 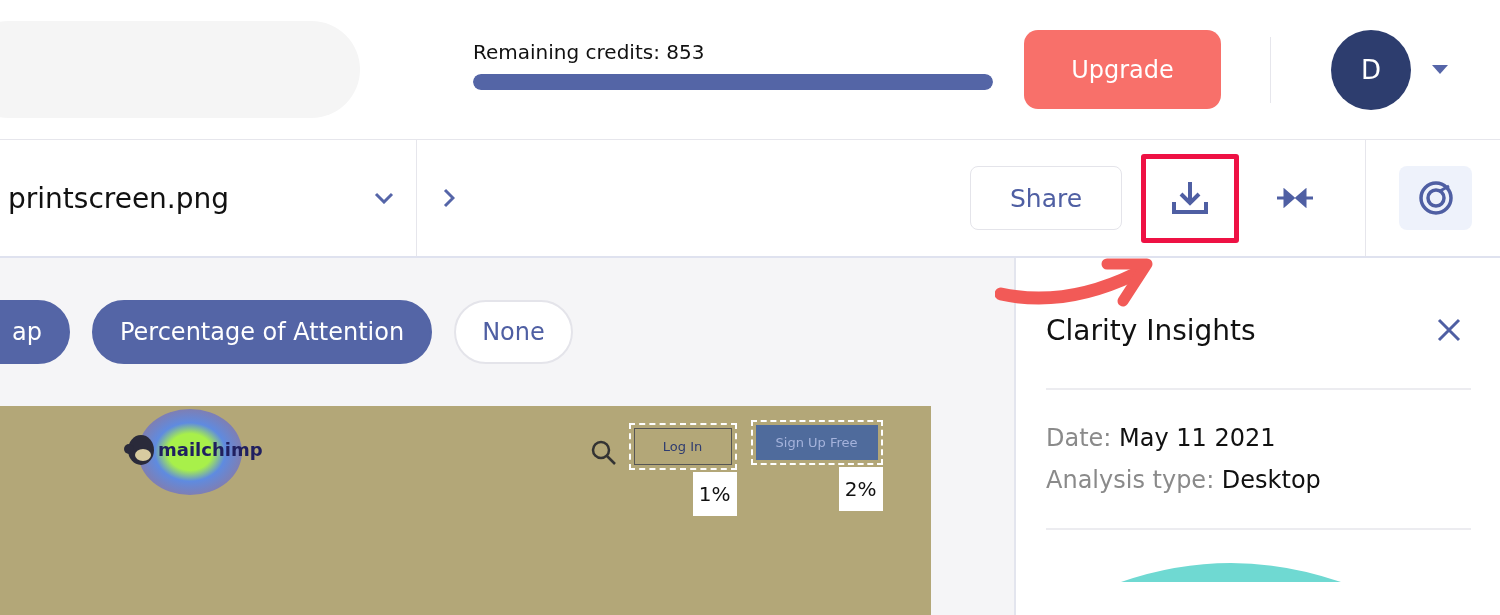 What do you see at coordinates (513, 332) in the screenshot?
I see `view-mode-tab: None` at bounding box center [513, 332].